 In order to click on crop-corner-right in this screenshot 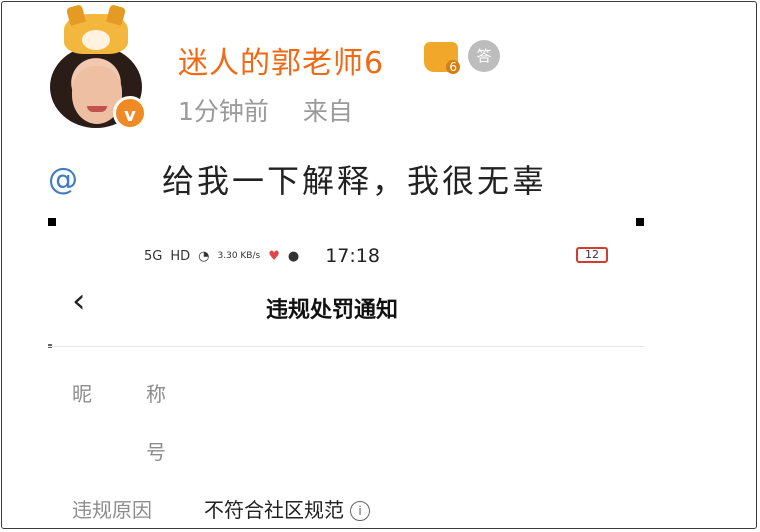, I will do `click(640, 222)`.